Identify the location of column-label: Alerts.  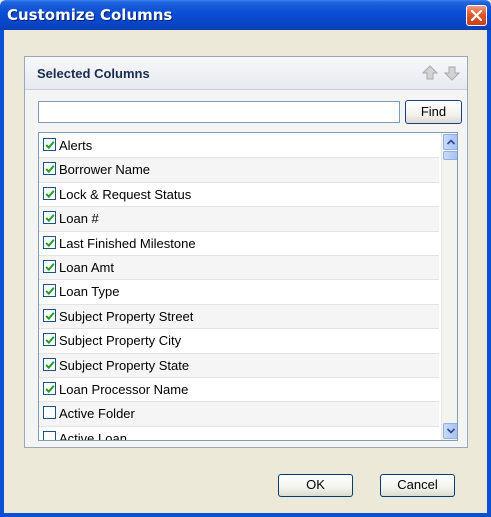
(76, 145).